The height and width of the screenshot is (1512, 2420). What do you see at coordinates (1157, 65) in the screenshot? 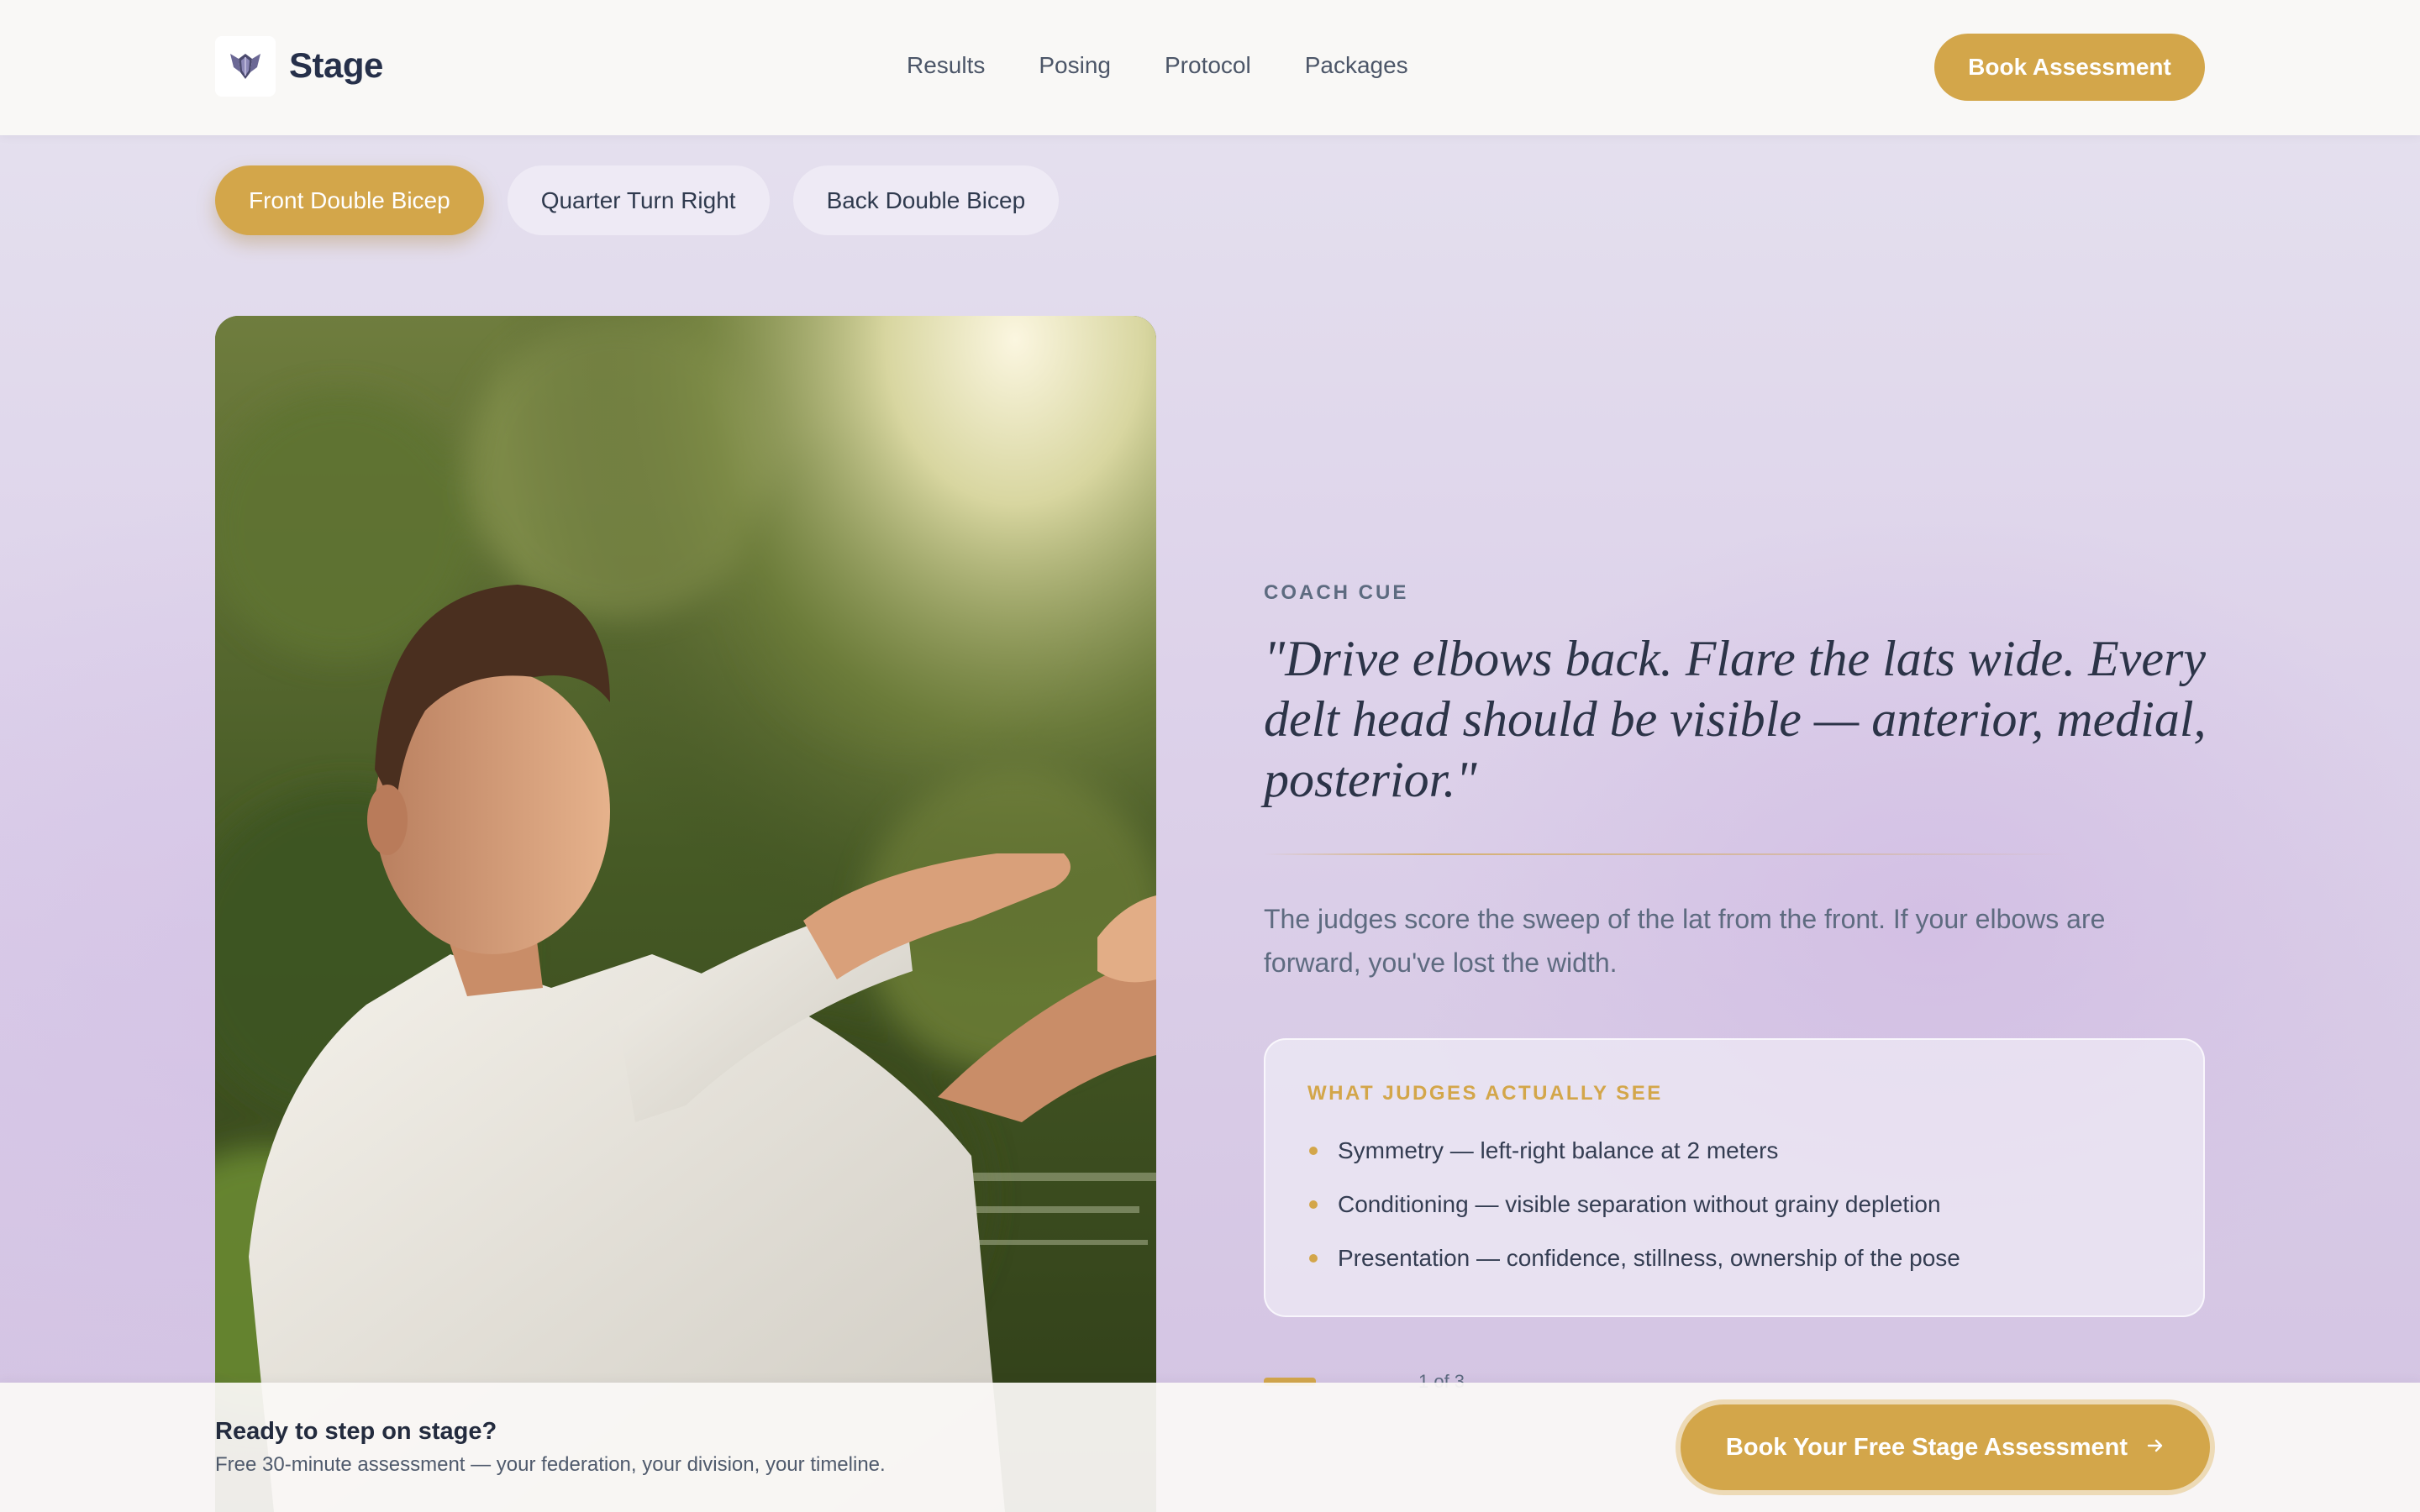
I see `main-nav: Results Posing Protocol Packages` at bounding box center [1157, 65].